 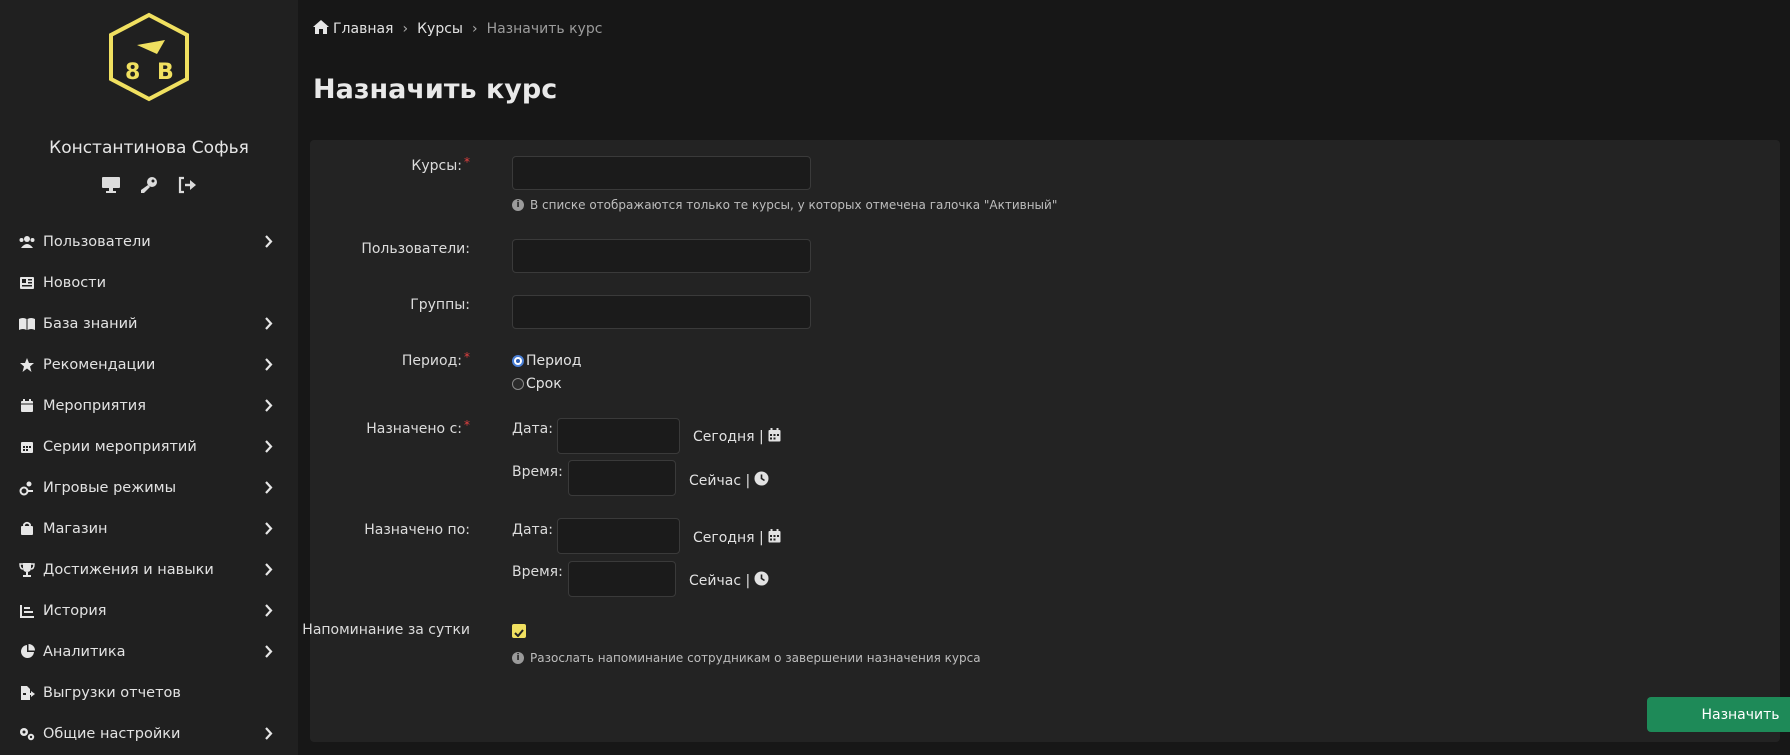 I want to click on key-icon, so click(x=149, y=185).